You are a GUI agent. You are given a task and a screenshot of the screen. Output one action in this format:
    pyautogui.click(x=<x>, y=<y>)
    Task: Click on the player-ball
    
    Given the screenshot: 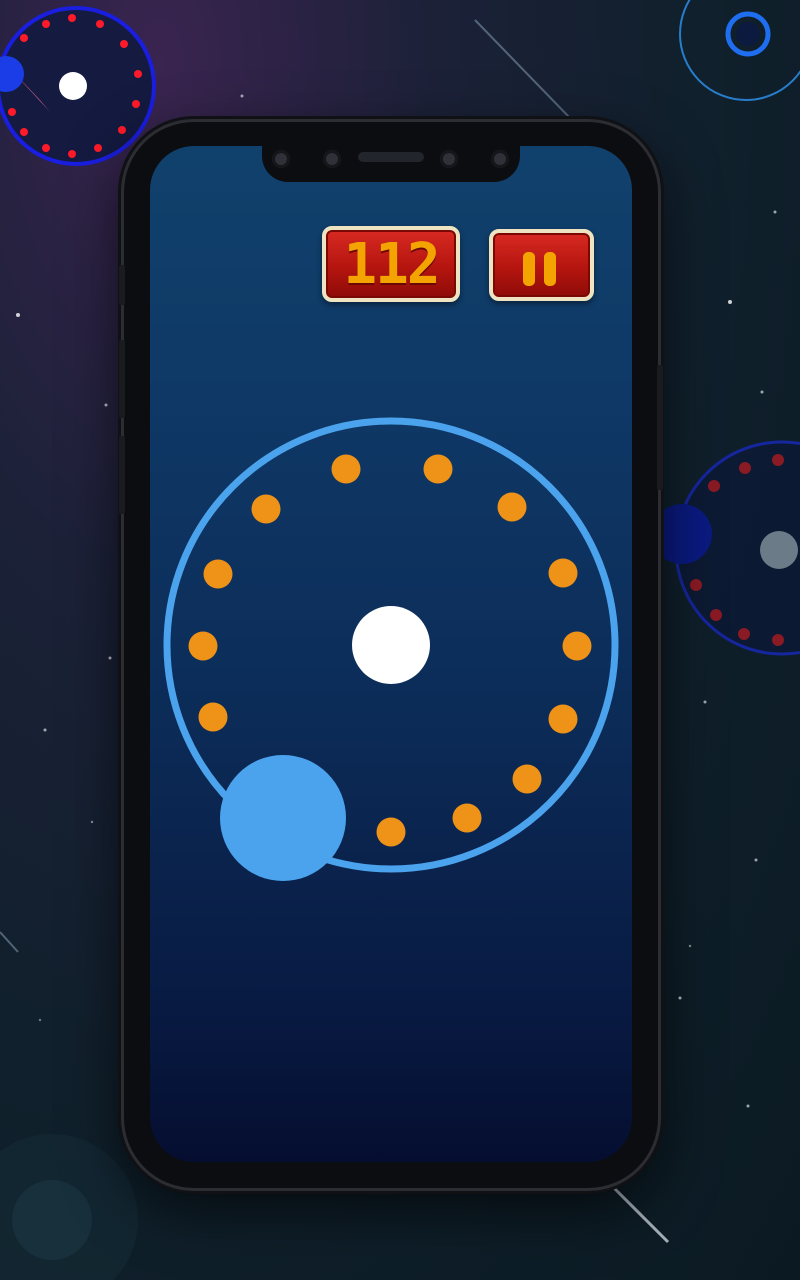 What is the action you would take?
    pyautogui.click(x=283, y=818)
    